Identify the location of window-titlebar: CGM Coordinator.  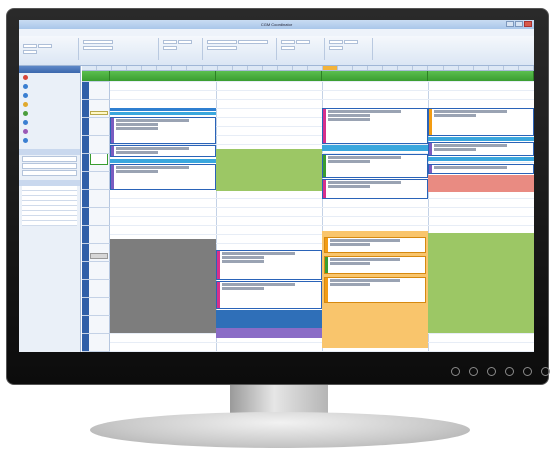
(276, 24).